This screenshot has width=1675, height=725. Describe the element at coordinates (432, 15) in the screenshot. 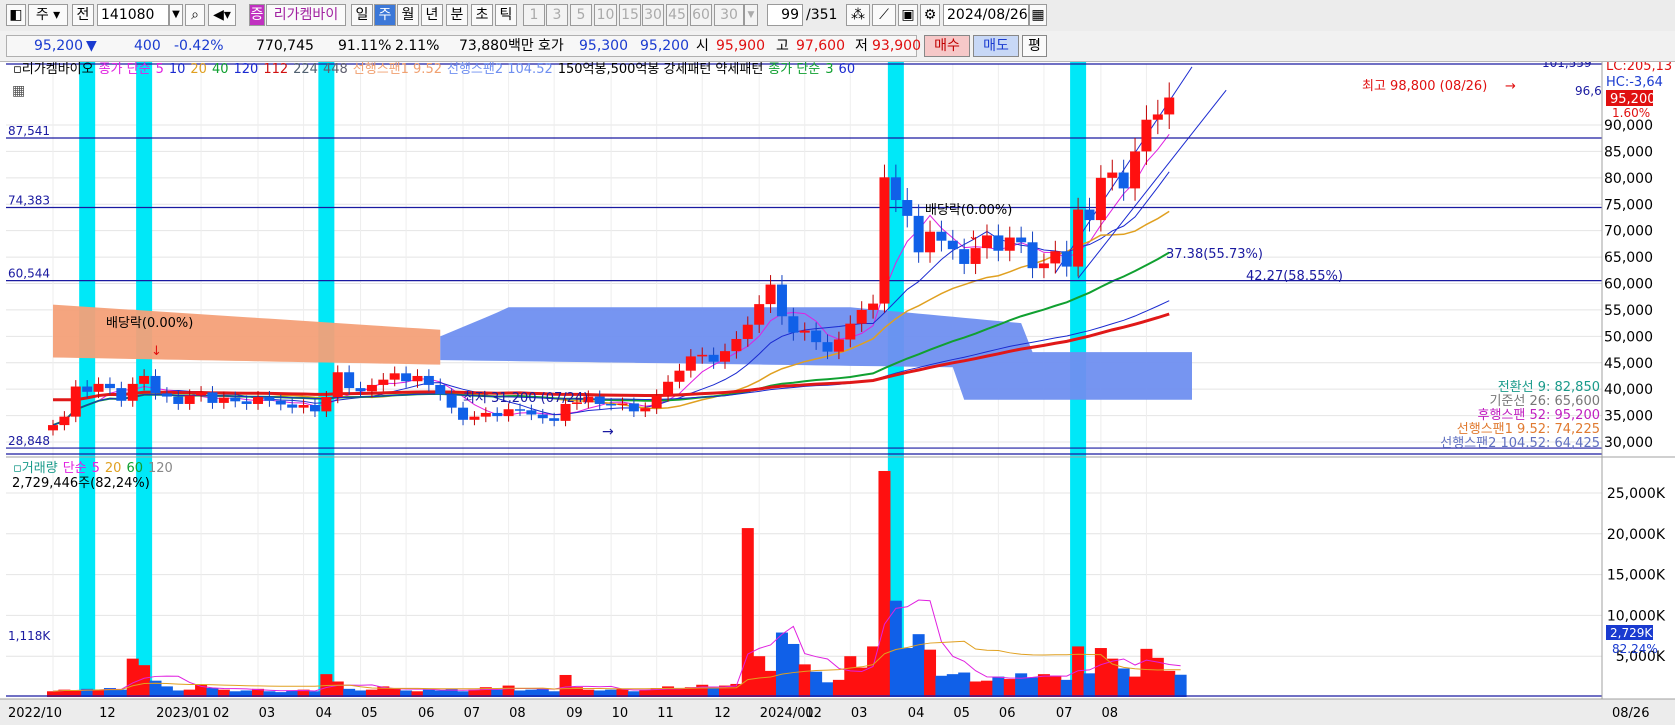

I see `period-button: 년` at that location.